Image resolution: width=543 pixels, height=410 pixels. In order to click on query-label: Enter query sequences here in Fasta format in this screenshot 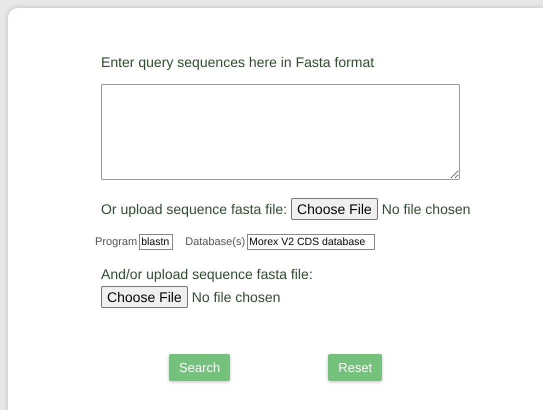, I will do `click(238, 62)`.